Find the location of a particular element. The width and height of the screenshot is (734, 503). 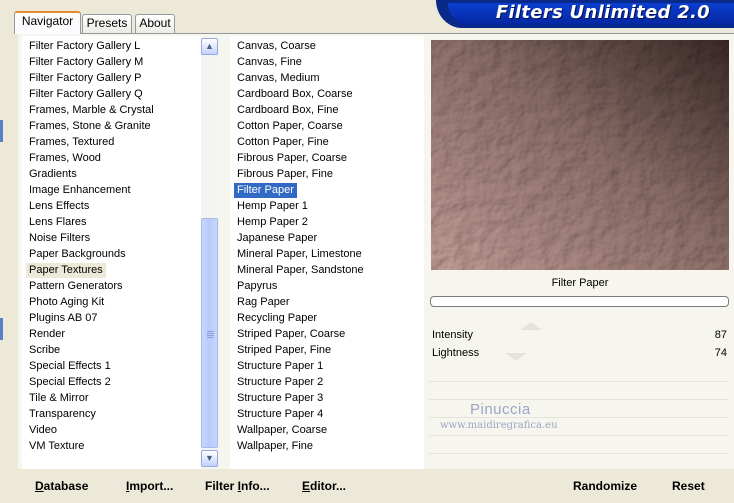

category-item: Frames, Marble & Crystal is located at coordinates (91, 110).